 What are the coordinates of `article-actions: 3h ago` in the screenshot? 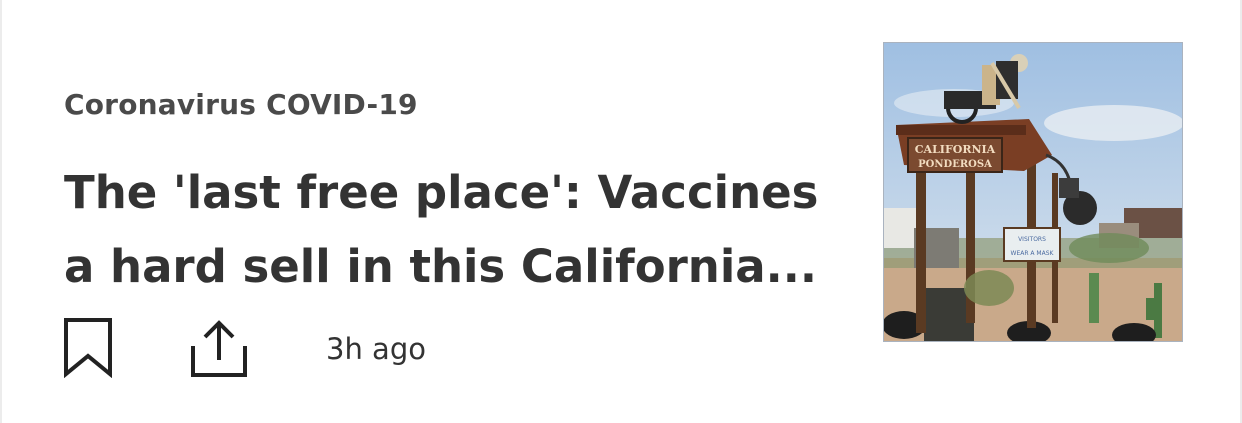 It's located at (414, 348).